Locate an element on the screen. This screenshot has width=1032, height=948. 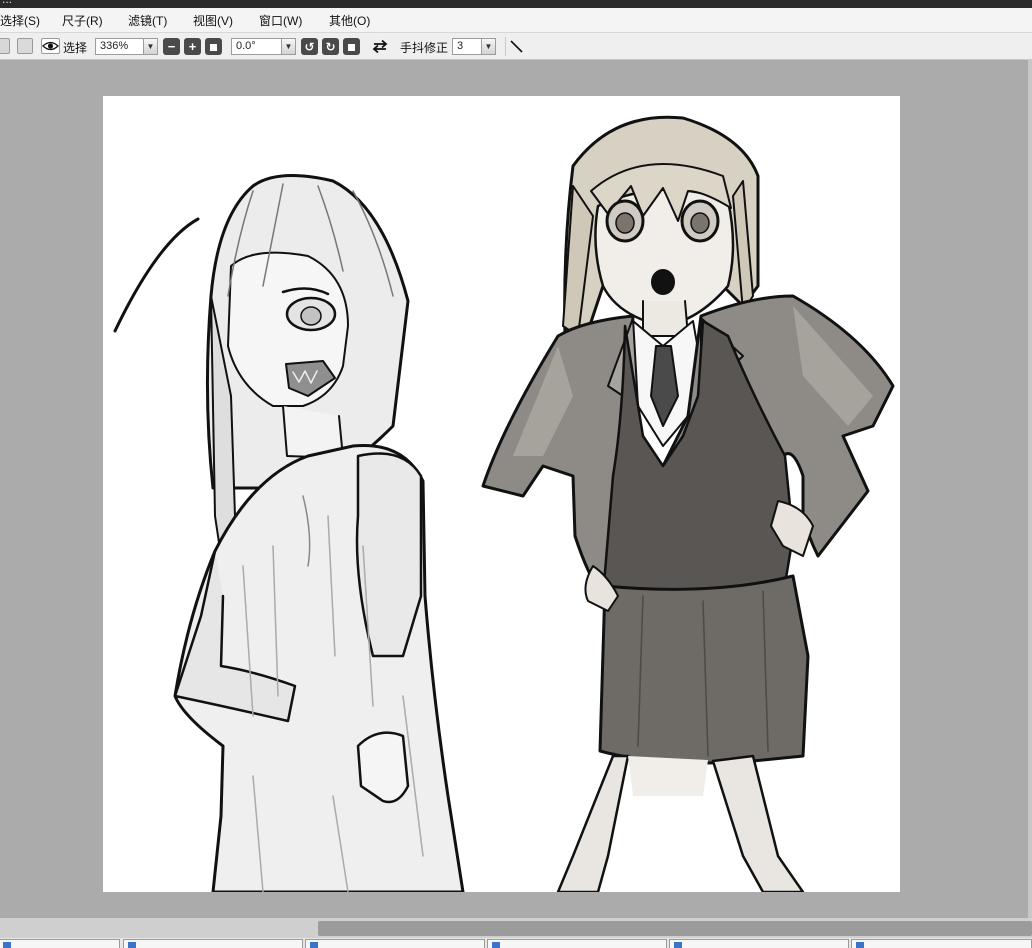
zoom-reset-button is located at coordinates (213, 46).